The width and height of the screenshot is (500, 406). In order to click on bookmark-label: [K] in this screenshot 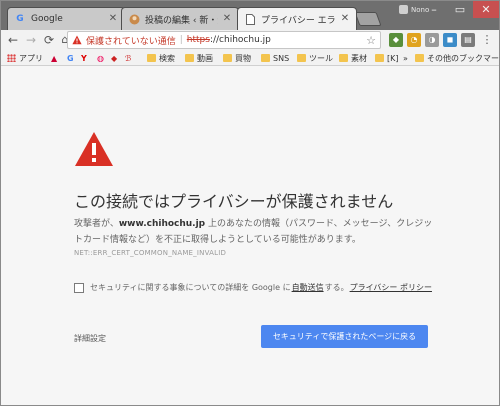, I will do `click(393, 58)`.